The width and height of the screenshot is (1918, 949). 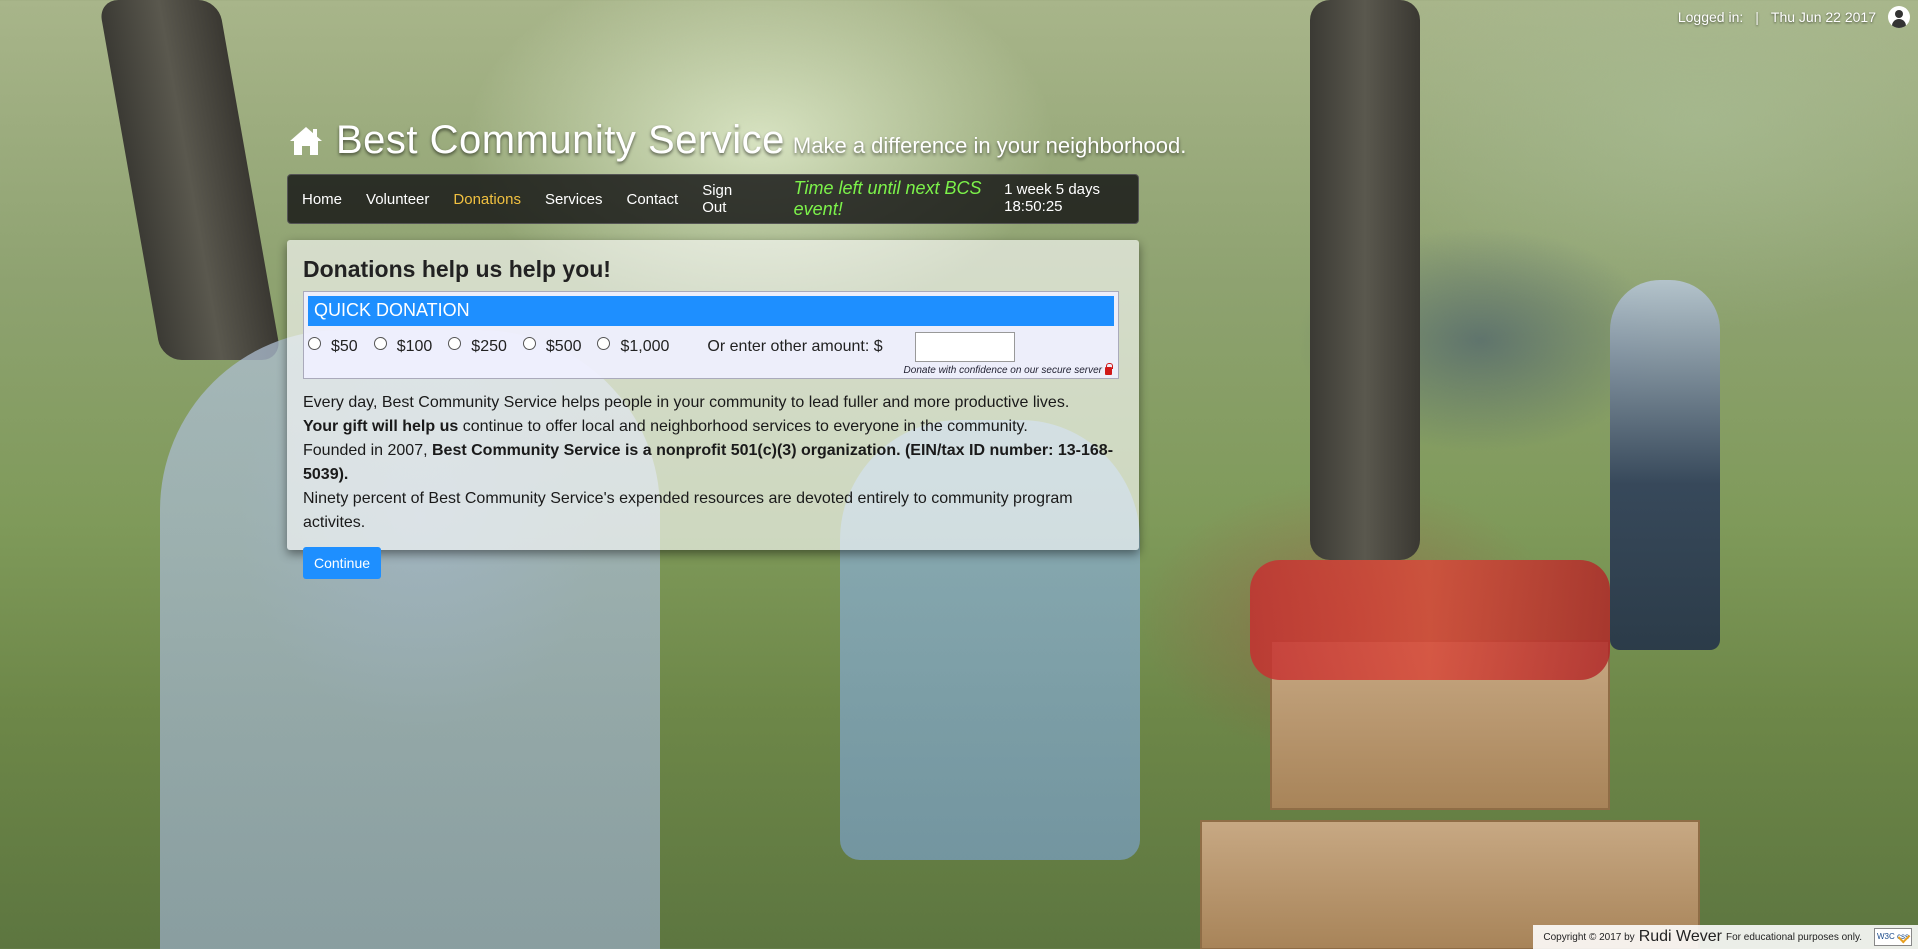 What do you see at coordinates (344, 346) in the screenshot?
I see `amount-label: $50` at bounding box center [344, 346].